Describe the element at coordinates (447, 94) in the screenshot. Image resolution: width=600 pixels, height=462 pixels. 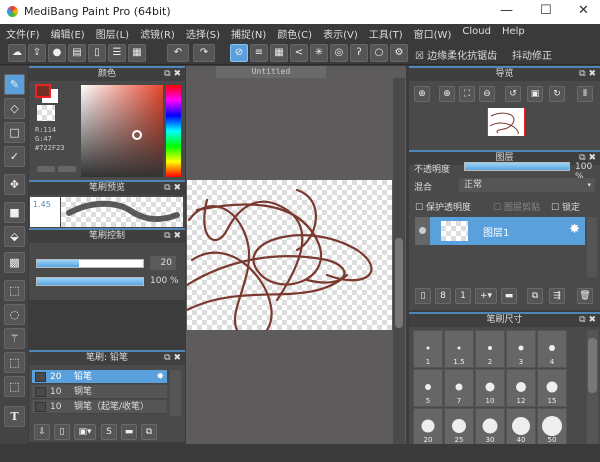
I see `zoom-in-icon: ⊕` at that location.